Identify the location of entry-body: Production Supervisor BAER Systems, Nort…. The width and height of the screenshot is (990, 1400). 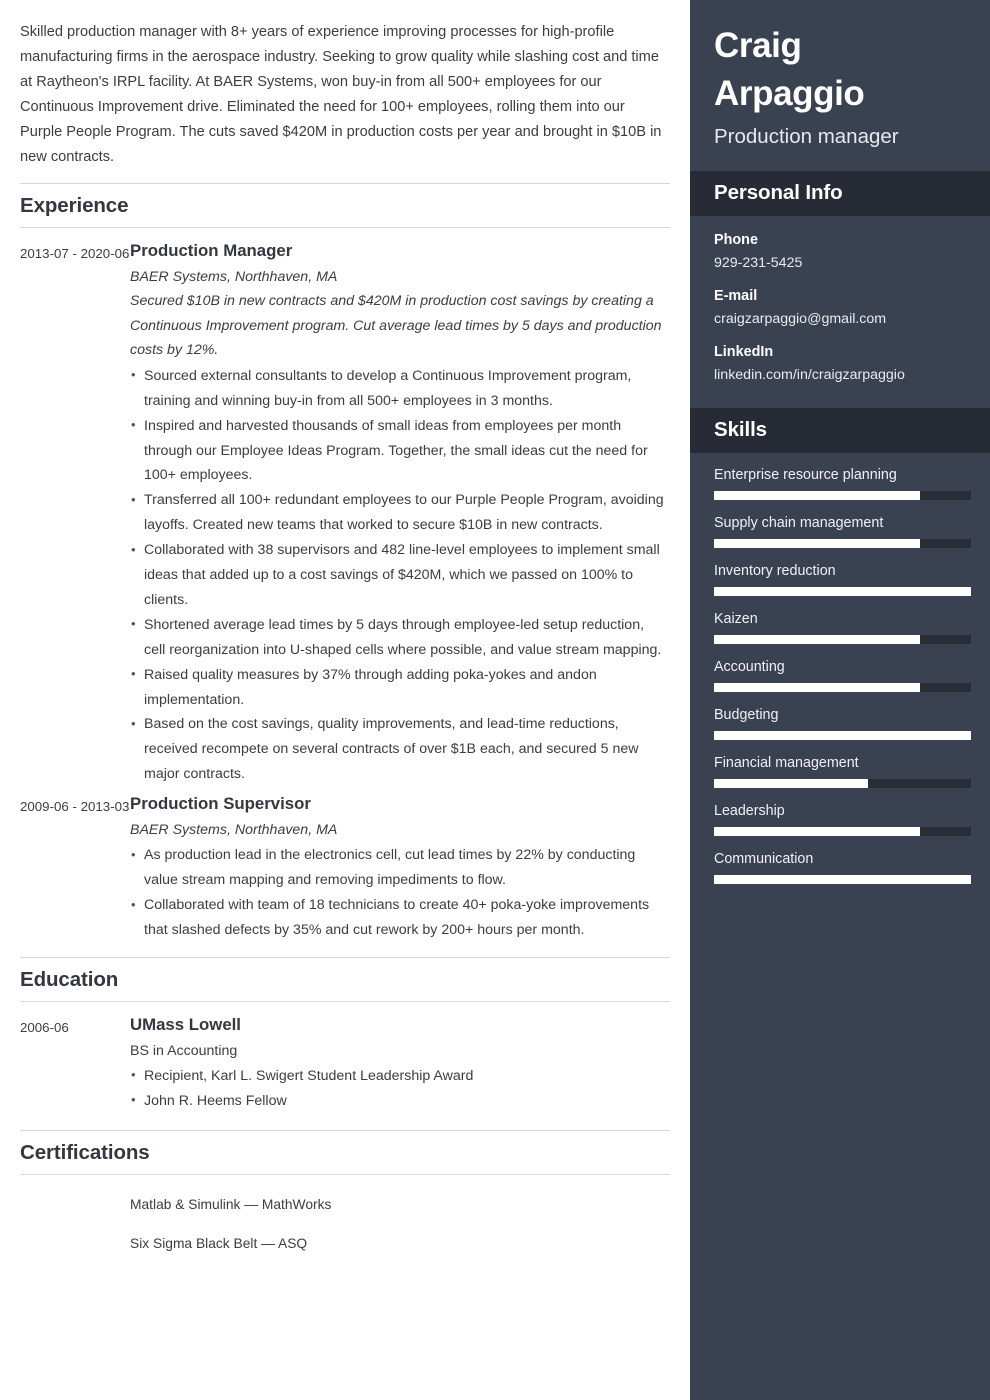
(400, 867).